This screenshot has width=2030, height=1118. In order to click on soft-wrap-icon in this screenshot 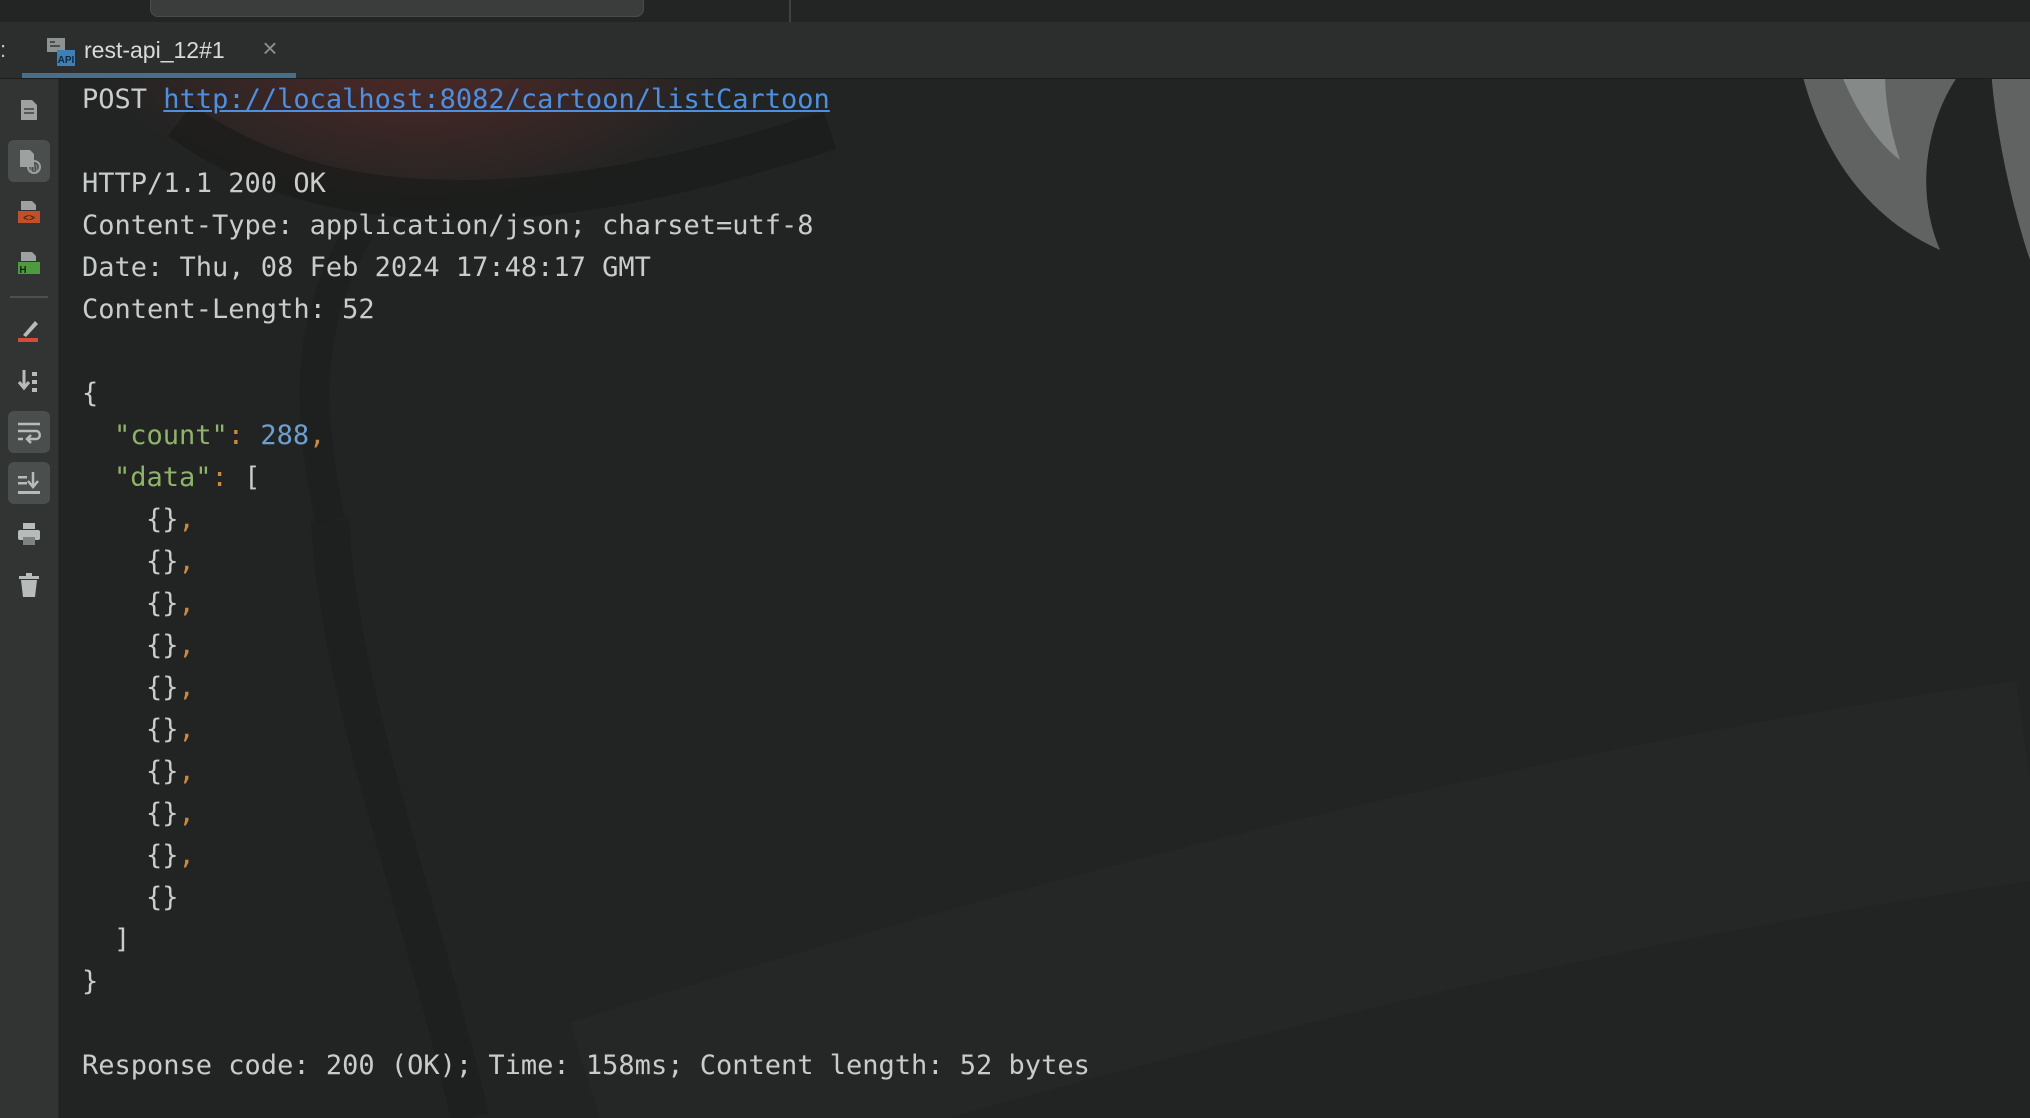, I will do `click(29, 432)`.